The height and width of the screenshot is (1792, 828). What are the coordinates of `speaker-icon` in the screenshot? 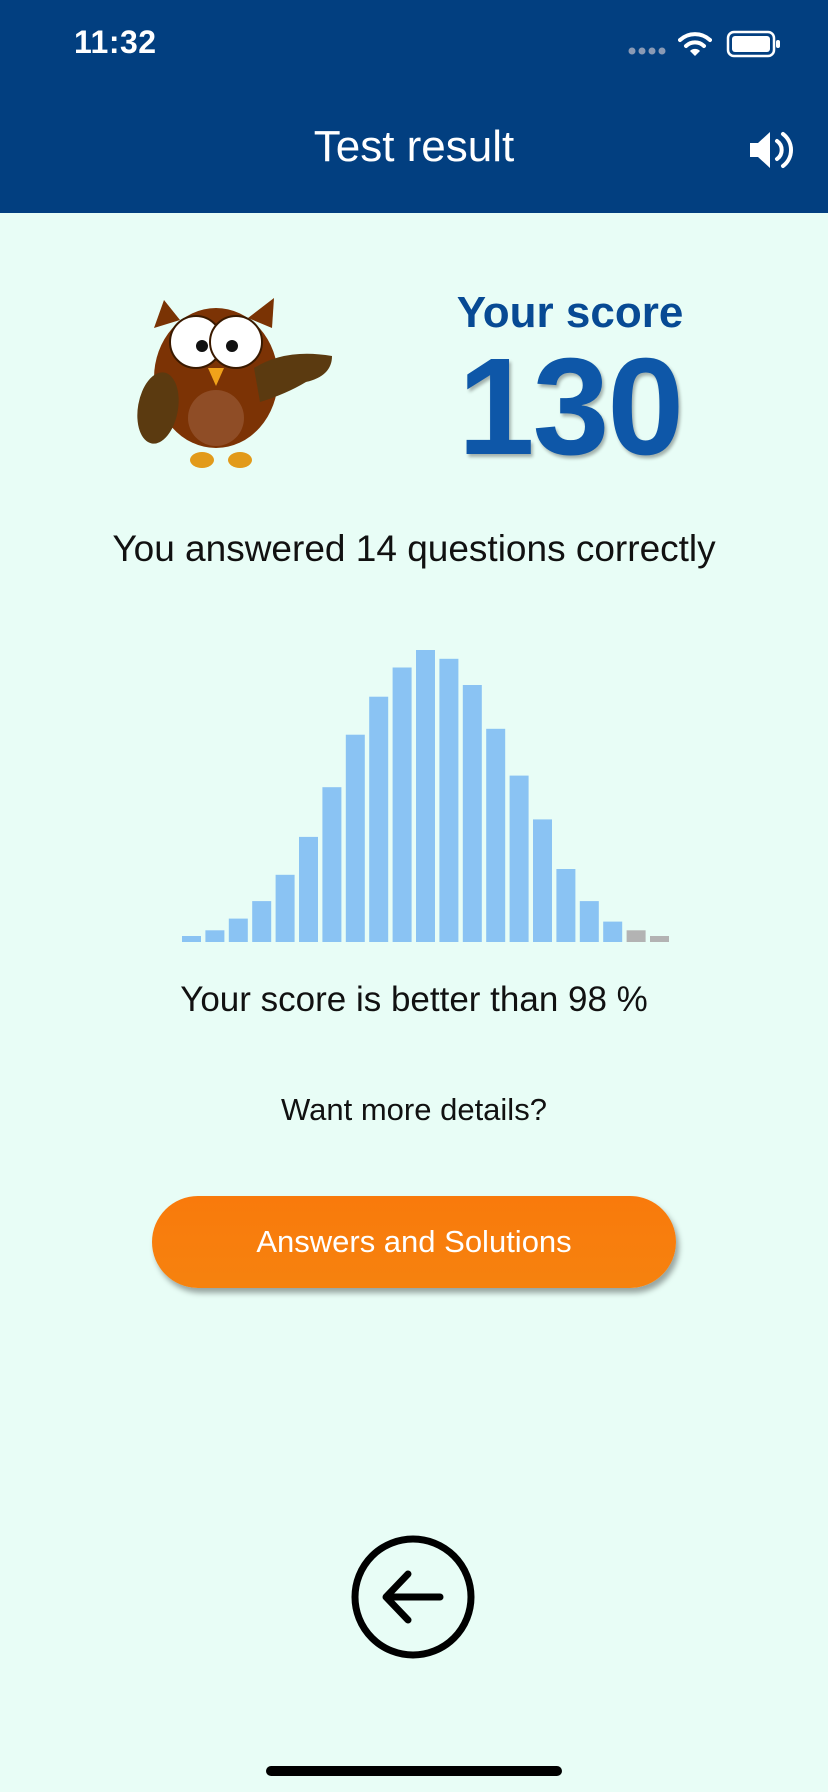 It's located at (771, 150).